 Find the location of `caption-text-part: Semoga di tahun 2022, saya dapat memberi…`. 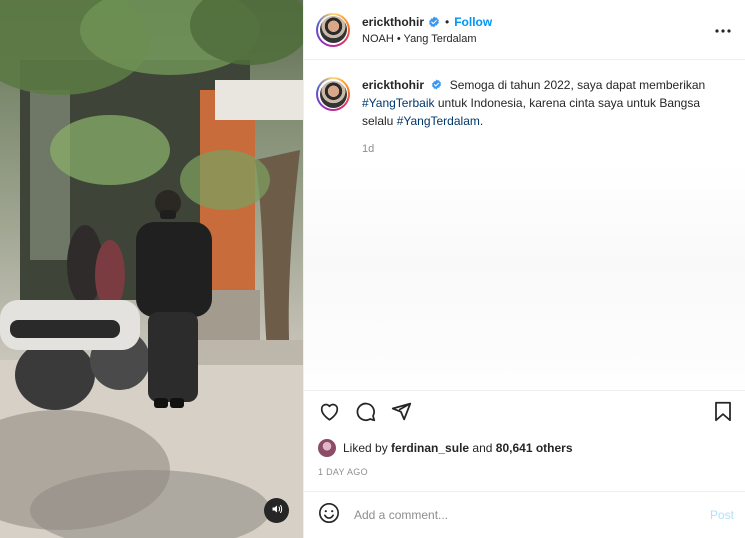

caption-text-part: Semoga di tahun 2022, saya dapat memberi… is located at coordinates (577, 85).